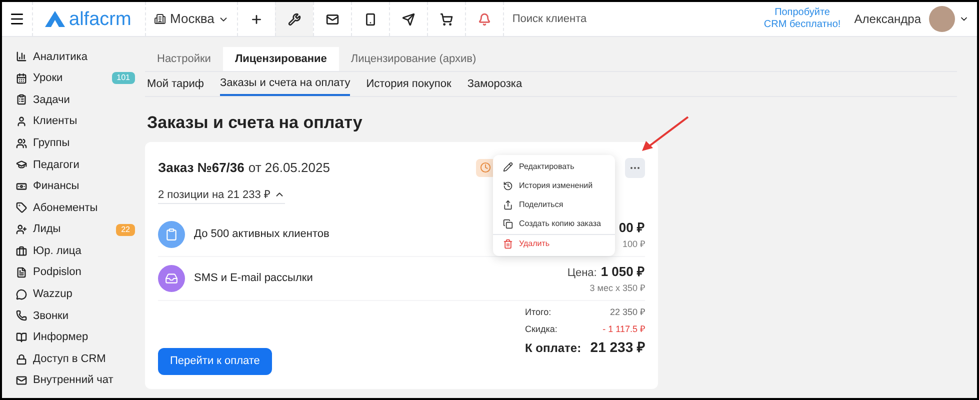  Describe the element at coordinates (221, 195) in the screenshot. I see `positions-toggle: 2 позиции на 21 233 ₽` at that location.